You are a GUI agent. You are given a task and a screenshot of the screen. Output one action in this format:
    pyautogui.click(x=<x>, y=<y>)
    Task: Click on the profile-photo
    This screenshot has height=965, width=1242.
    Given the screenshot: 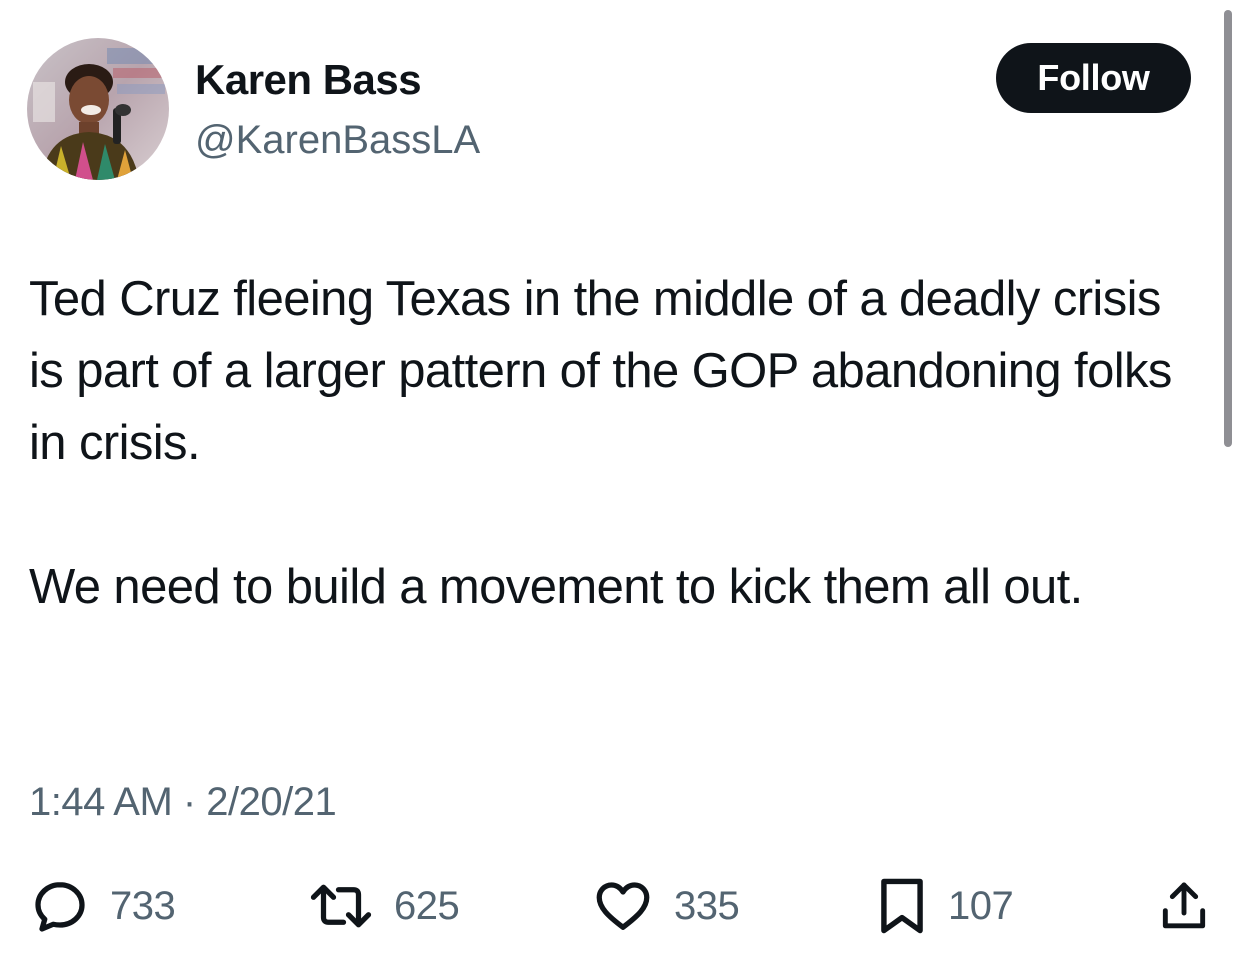 What is the action you would take?
    pyautogui.click(x=98, y=109)
    